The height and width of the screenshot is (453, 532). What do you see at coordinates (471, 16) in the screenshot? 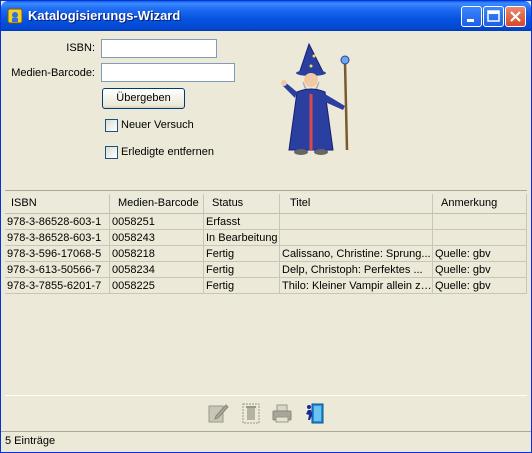
I see `minimize-button` at bounding box center [471, 16].